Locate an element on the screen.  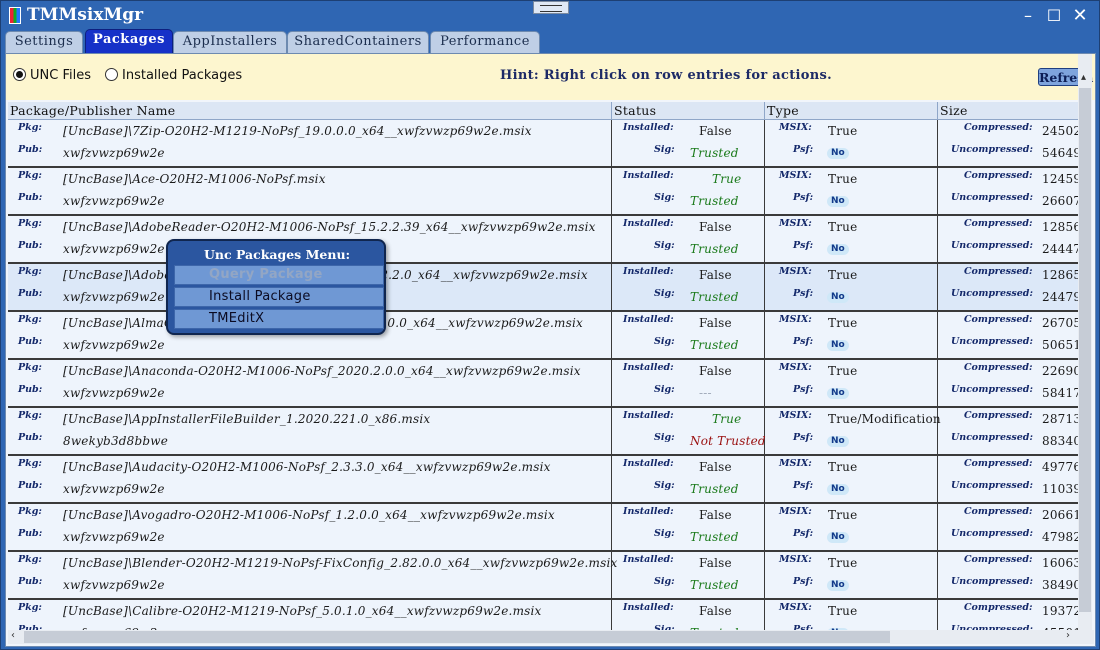
tab-packages: Packages is located at coordinates (129, 41).